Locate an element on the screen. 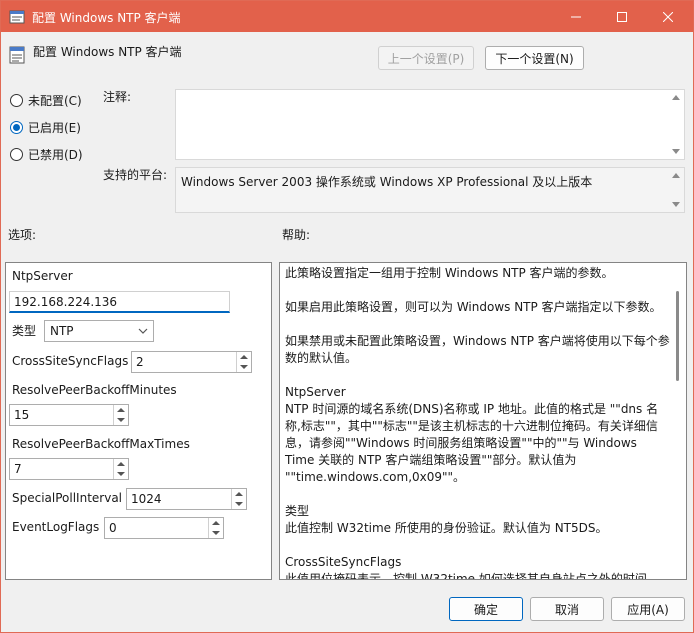 The image size is (694, 633). supported-platform-label: 支持的平台: is located at coordinates (135, 175).